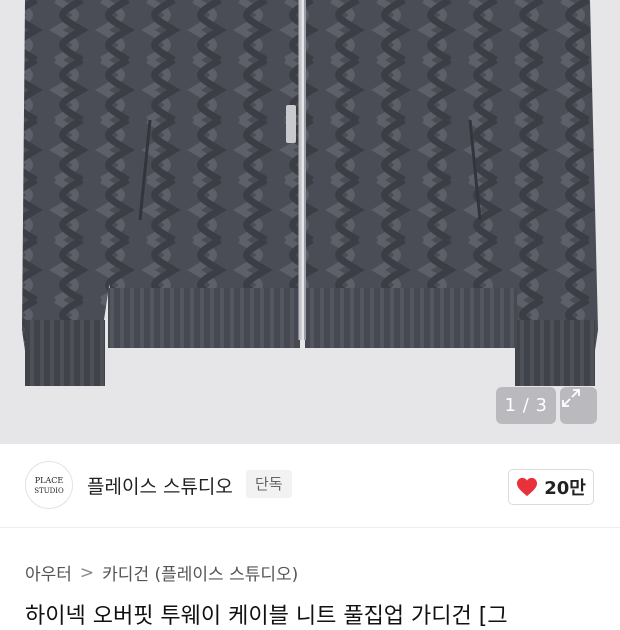 The image size is (620, 630). Describe the element at coordinates (571, 398) in the screenshot. I see `expand-icon` at that location.